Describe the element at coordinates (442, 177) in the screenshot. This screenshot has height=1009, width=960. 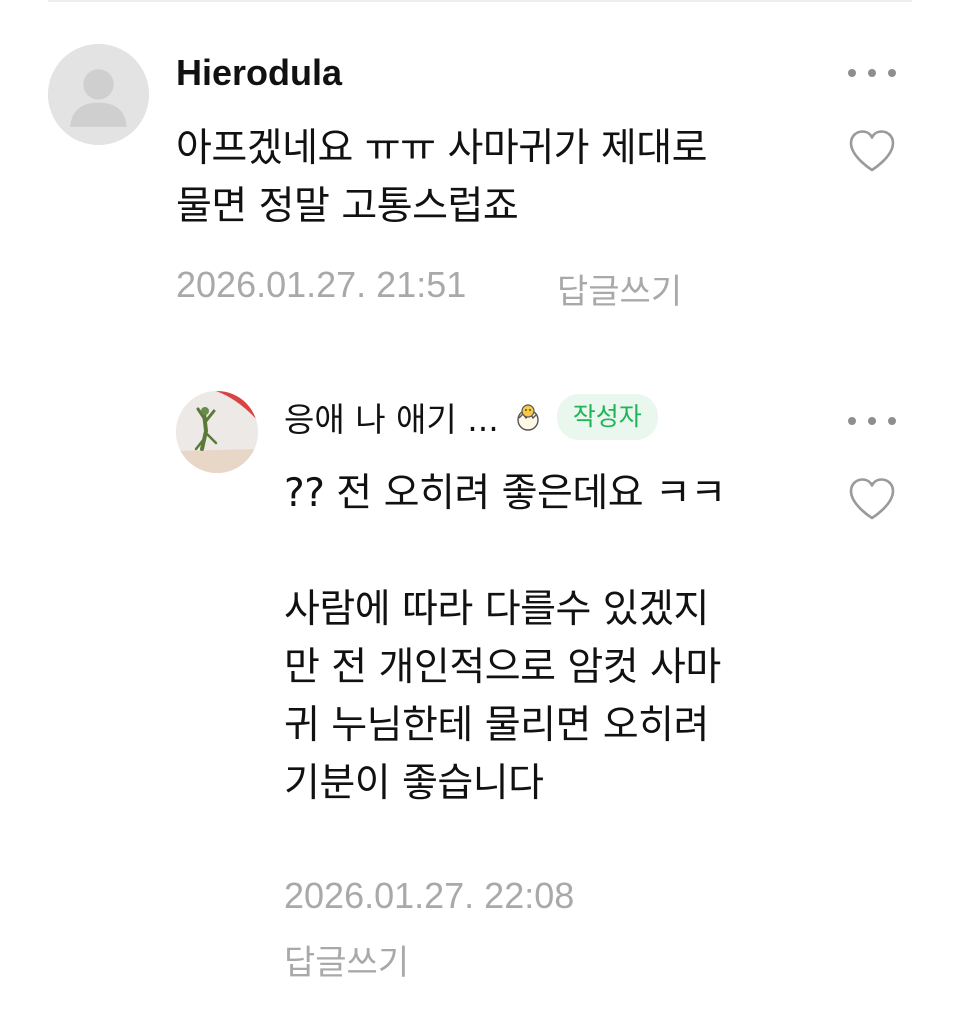
I see `comment-text: 아프겠네요 ㅠㅠ 사마귀가 제대로 물면 정말 고통스럽죠` at that location.